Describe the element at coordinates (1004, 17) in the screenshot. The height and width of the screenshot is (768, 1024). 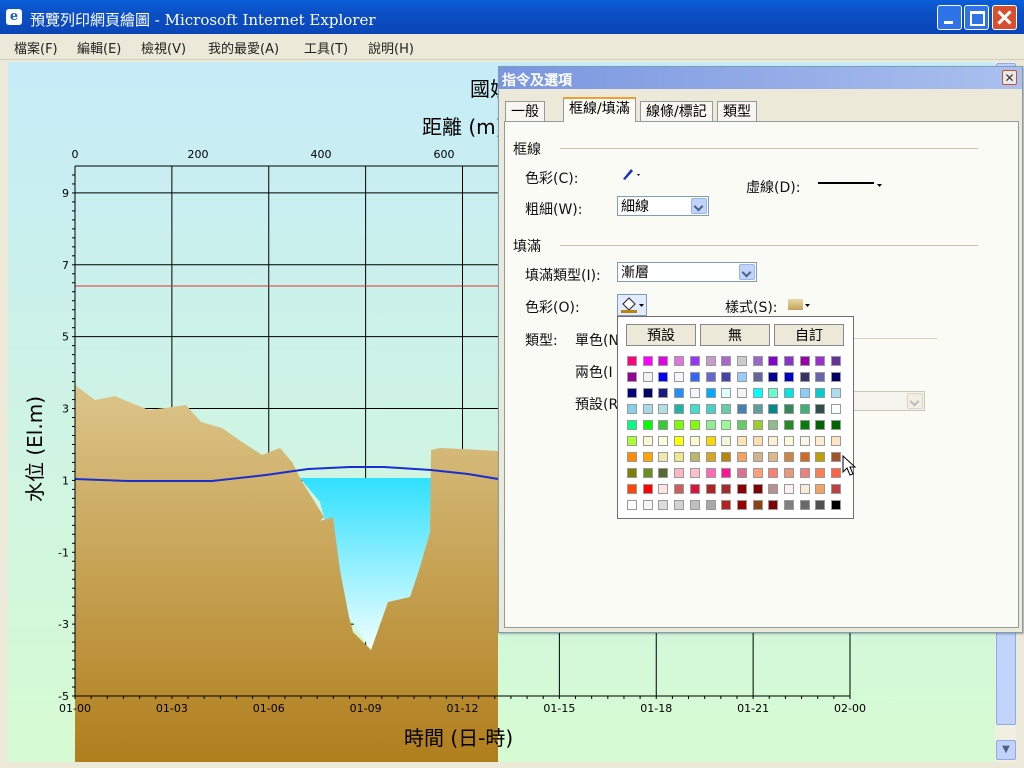
I see `close-button` at that location.